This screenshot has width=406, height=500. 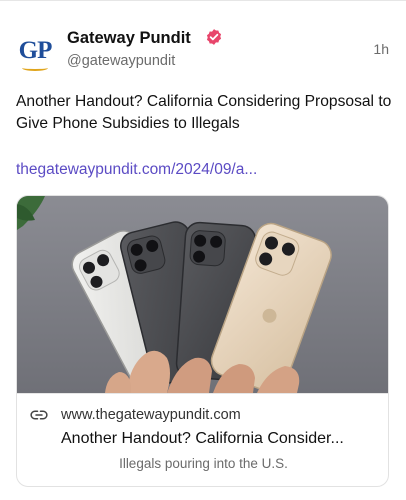 I want to click on link-icon, so click(x=39, y=415).